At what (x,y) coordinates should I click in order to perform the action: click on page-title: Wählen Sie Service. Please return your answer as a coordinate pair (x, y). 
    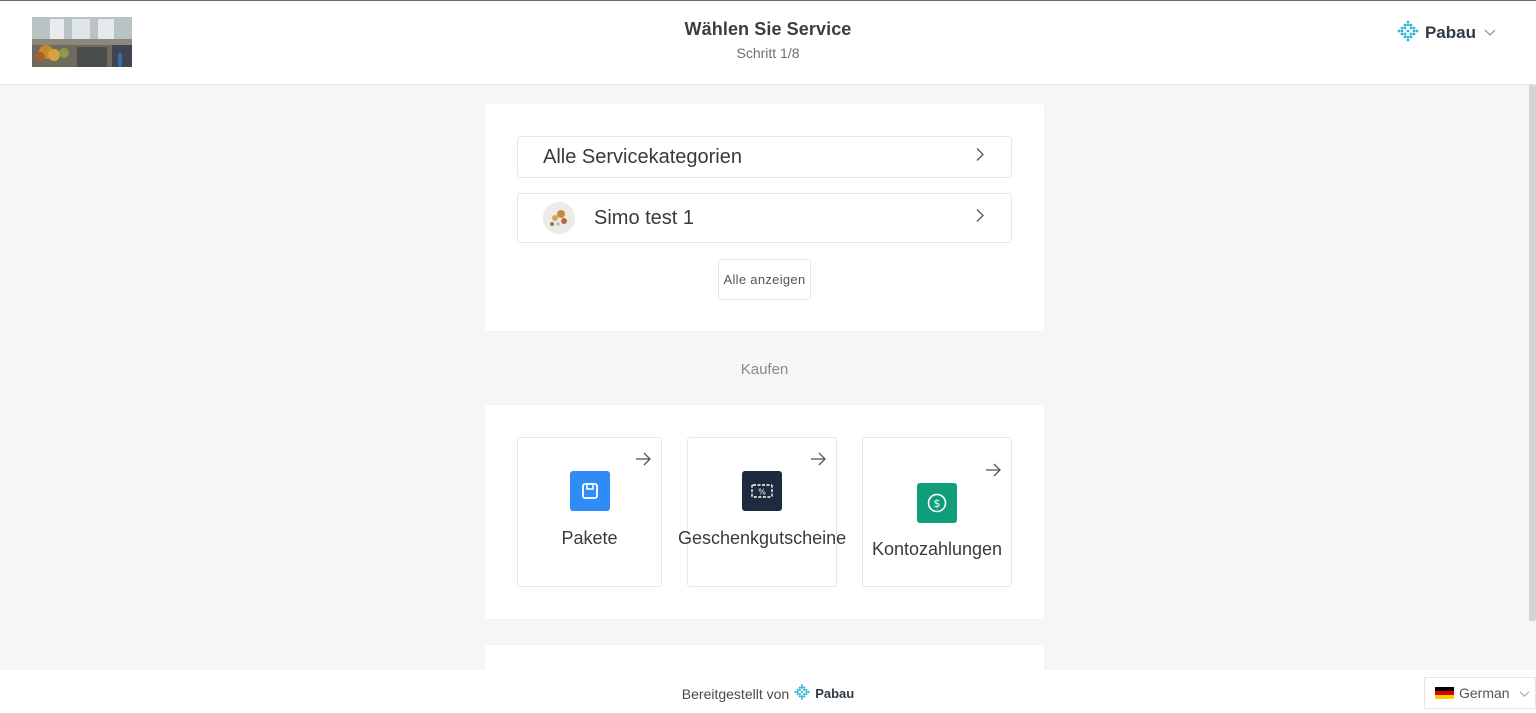
    Looking at the image, I should click on (768, 29).